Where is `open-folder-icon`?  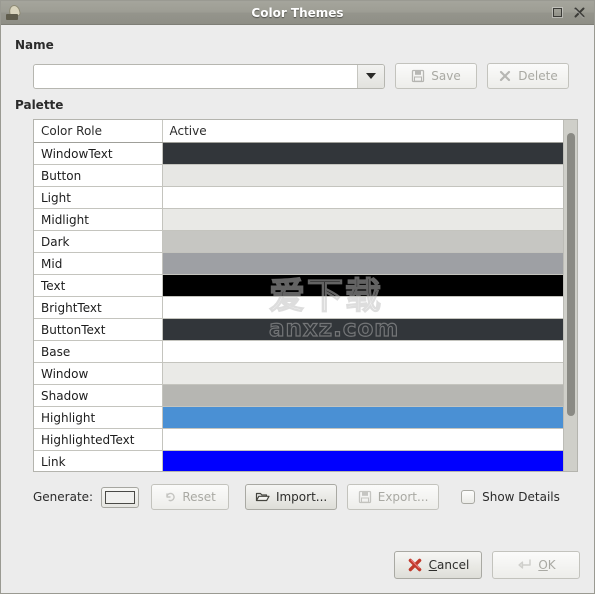
open-folder-icon is located at coordinates (262, 497).